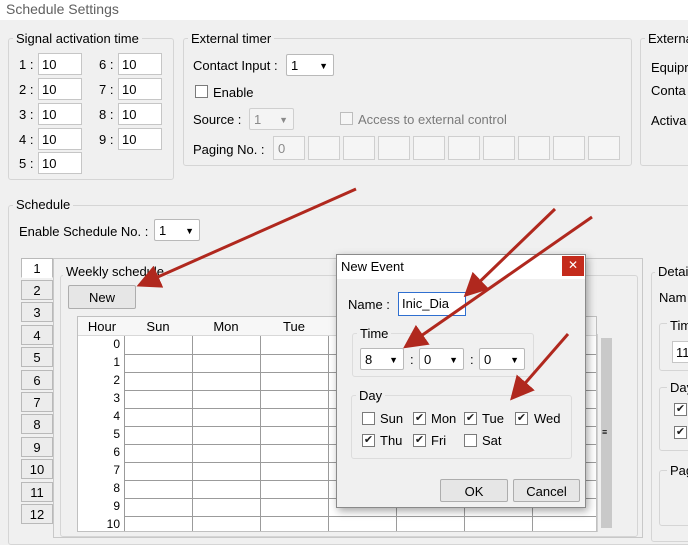 The image size is (688, 545). I want to click on signal-label-8: 8 :, so click(106, 114).